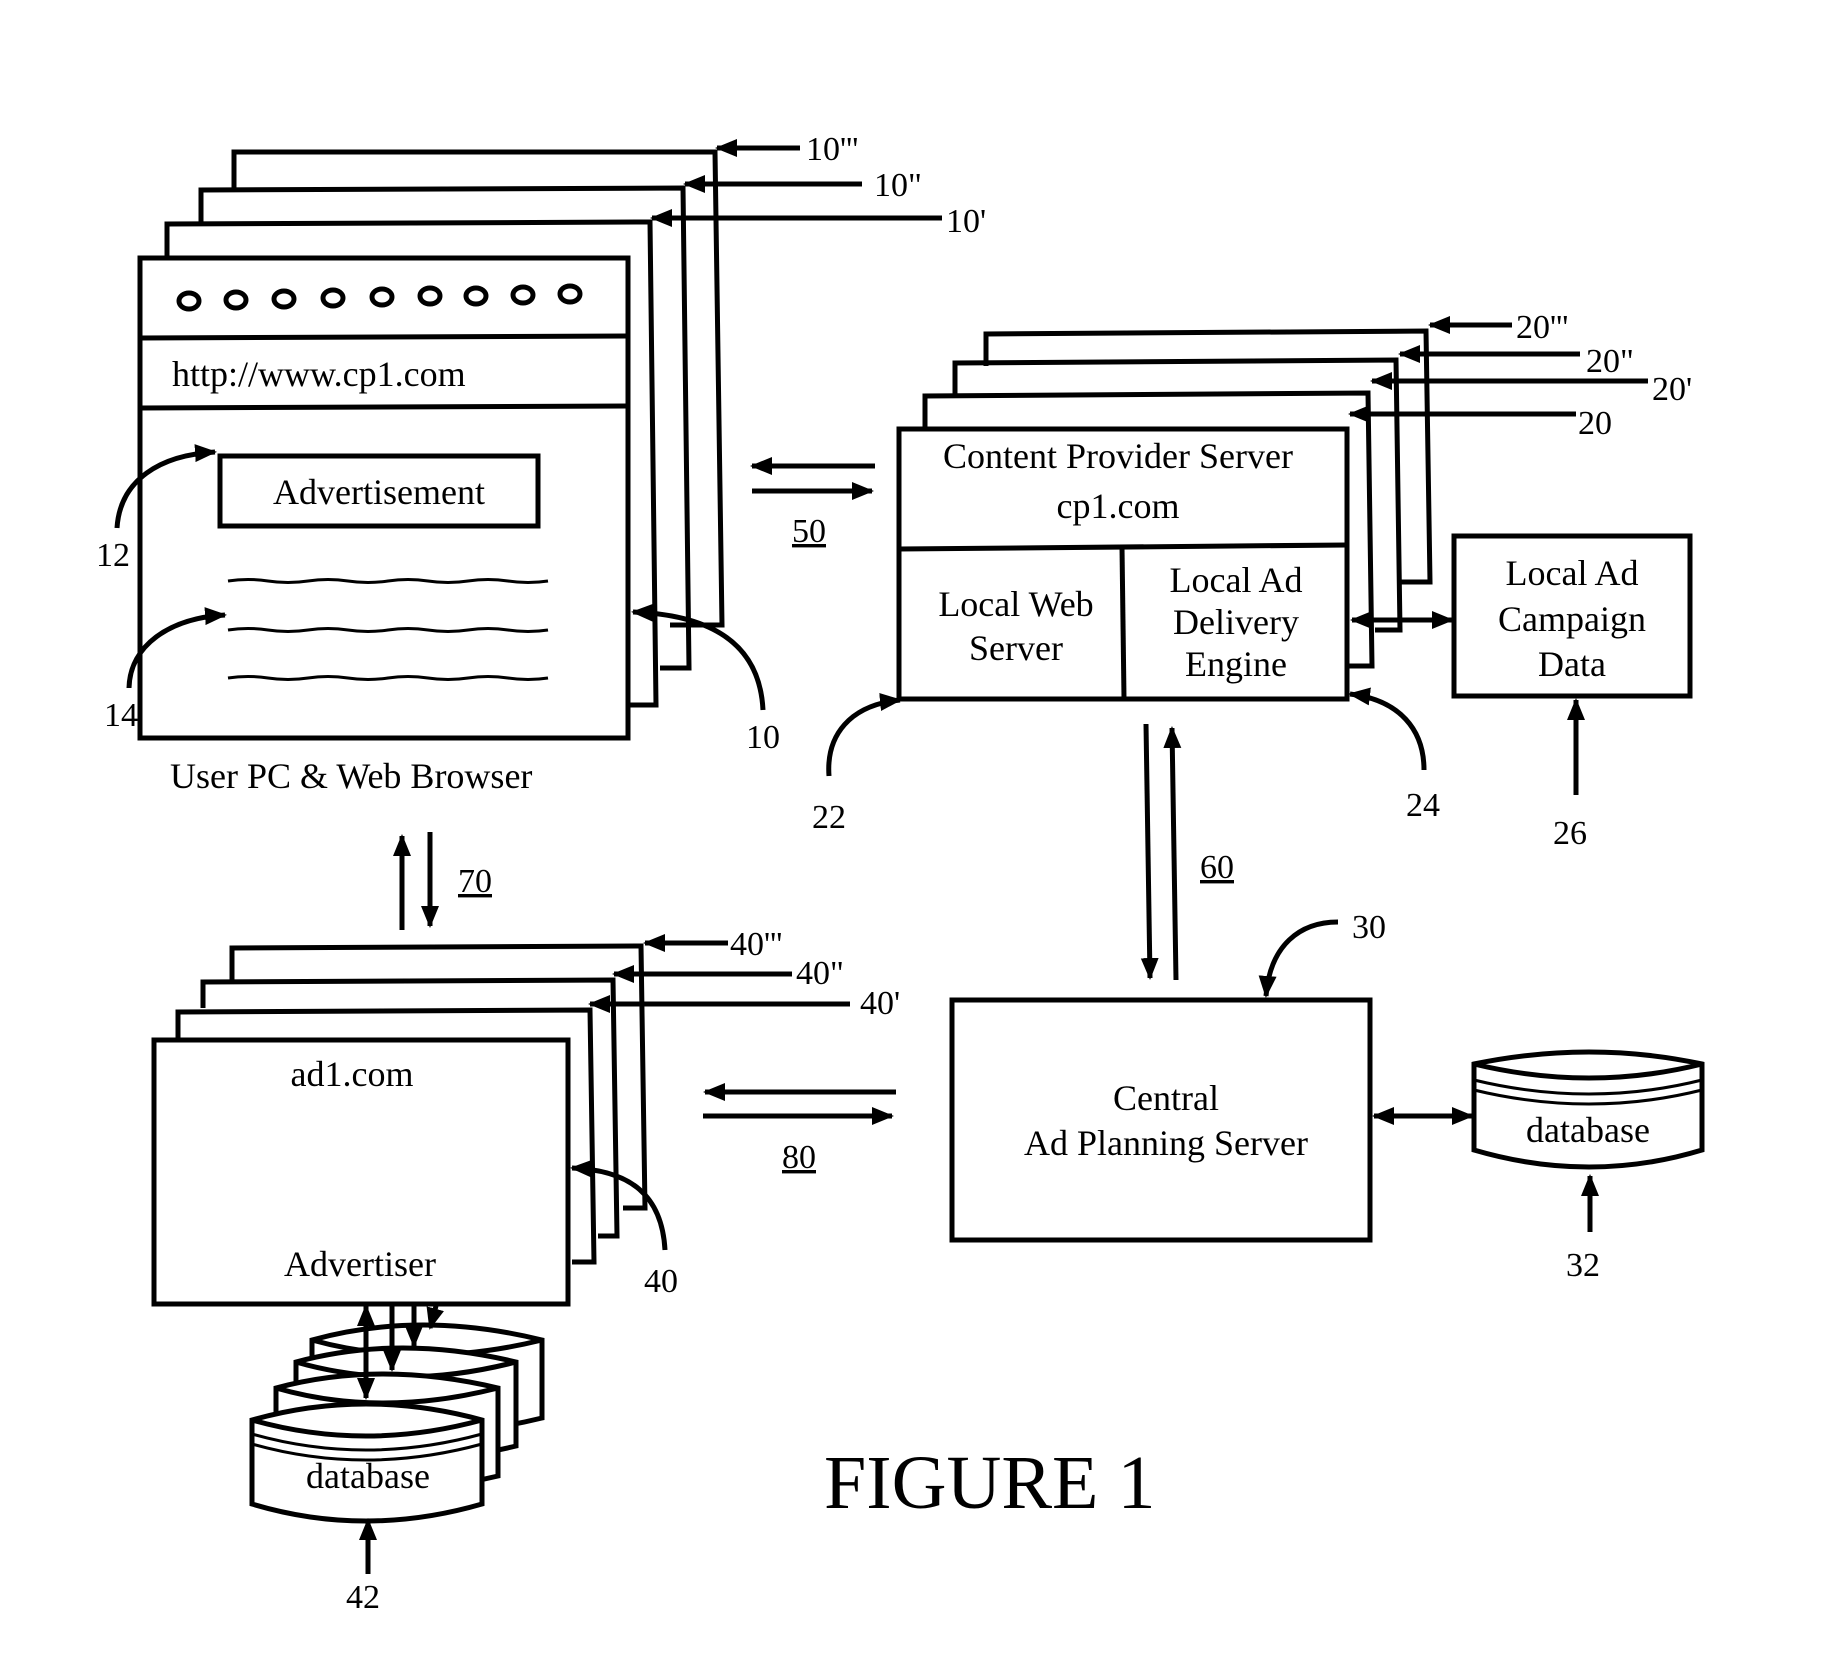 The width and height of the screenshot is (1823, 1659). What do you see at coordinates (832, 149) in the screenshot?
I see `ref-label-10-triple-prime: 10'''` at bounding box center [832, 149].